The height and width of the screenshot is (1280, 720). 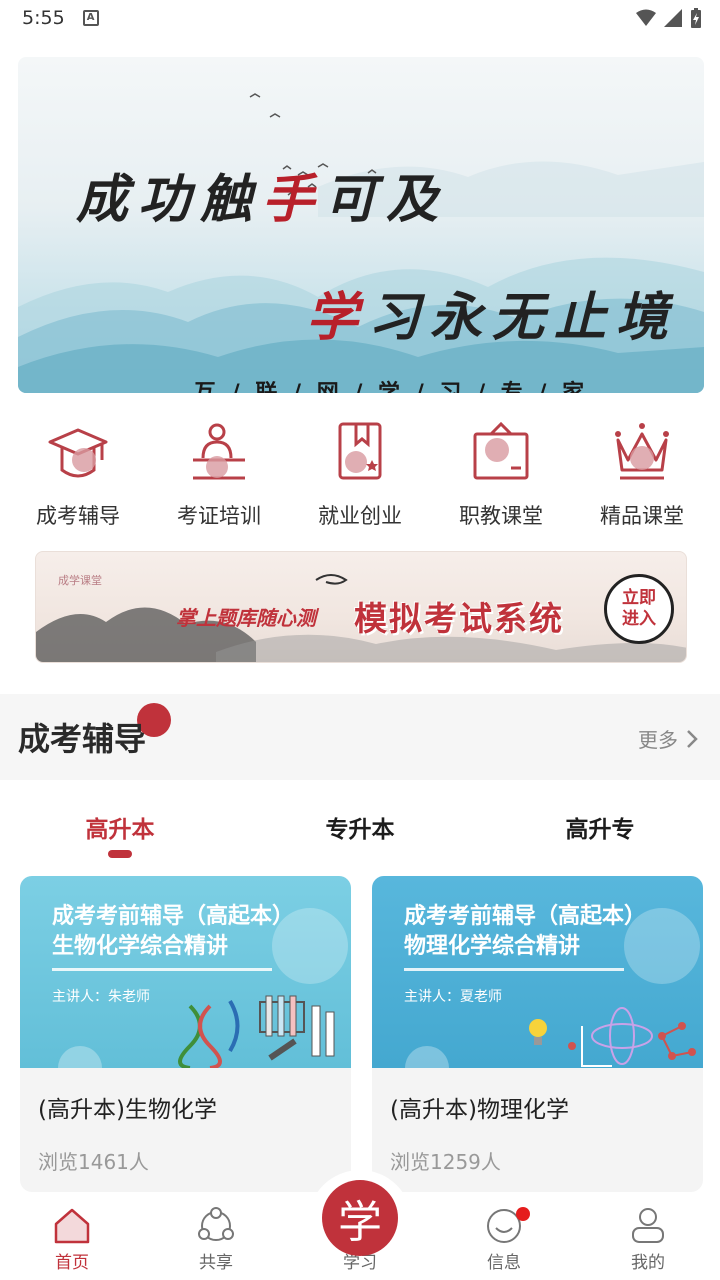 I want to click on nav-home: 首页, so click(x=72, y=1236).